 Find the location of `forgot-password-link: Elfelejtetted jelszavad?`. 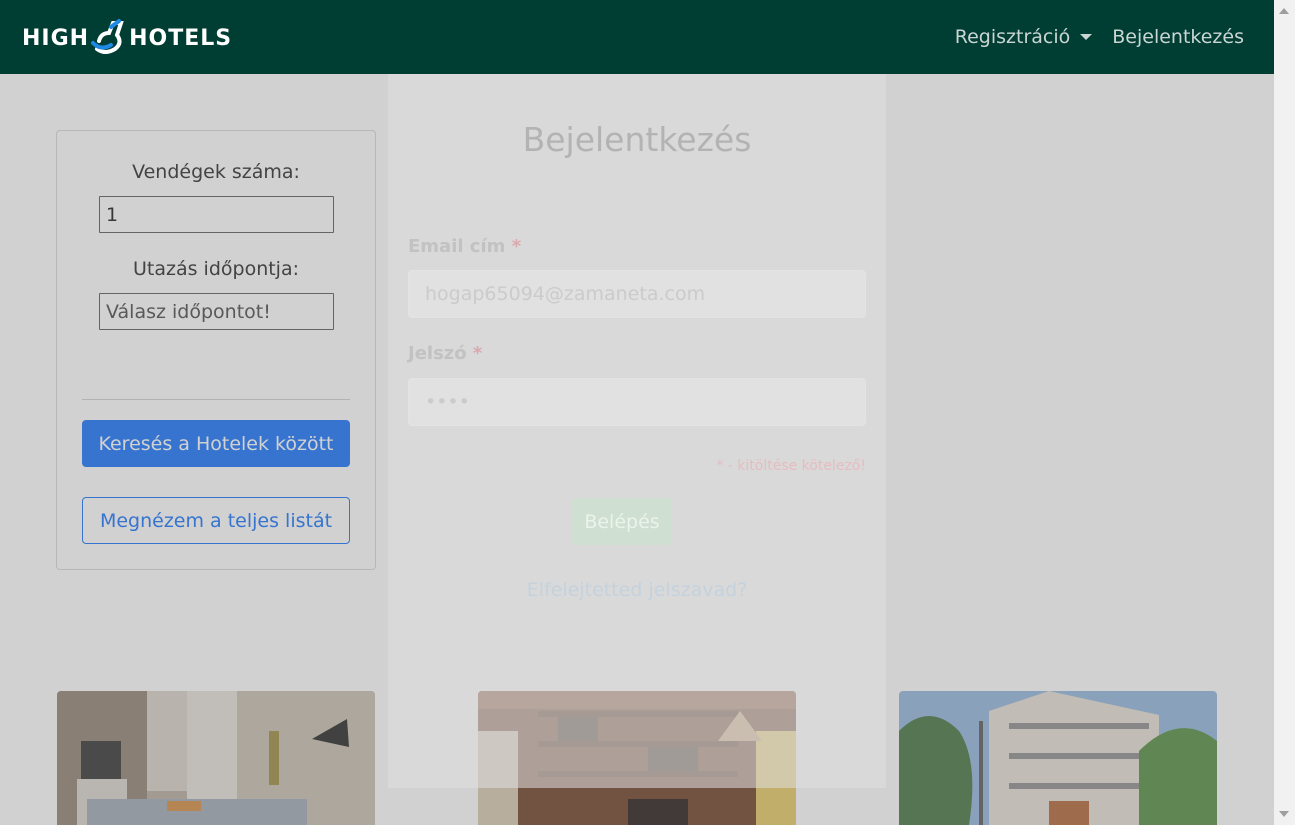

forgot-password-link: Elfelejtetted jelszavad? is located at coordinates (637, 590).